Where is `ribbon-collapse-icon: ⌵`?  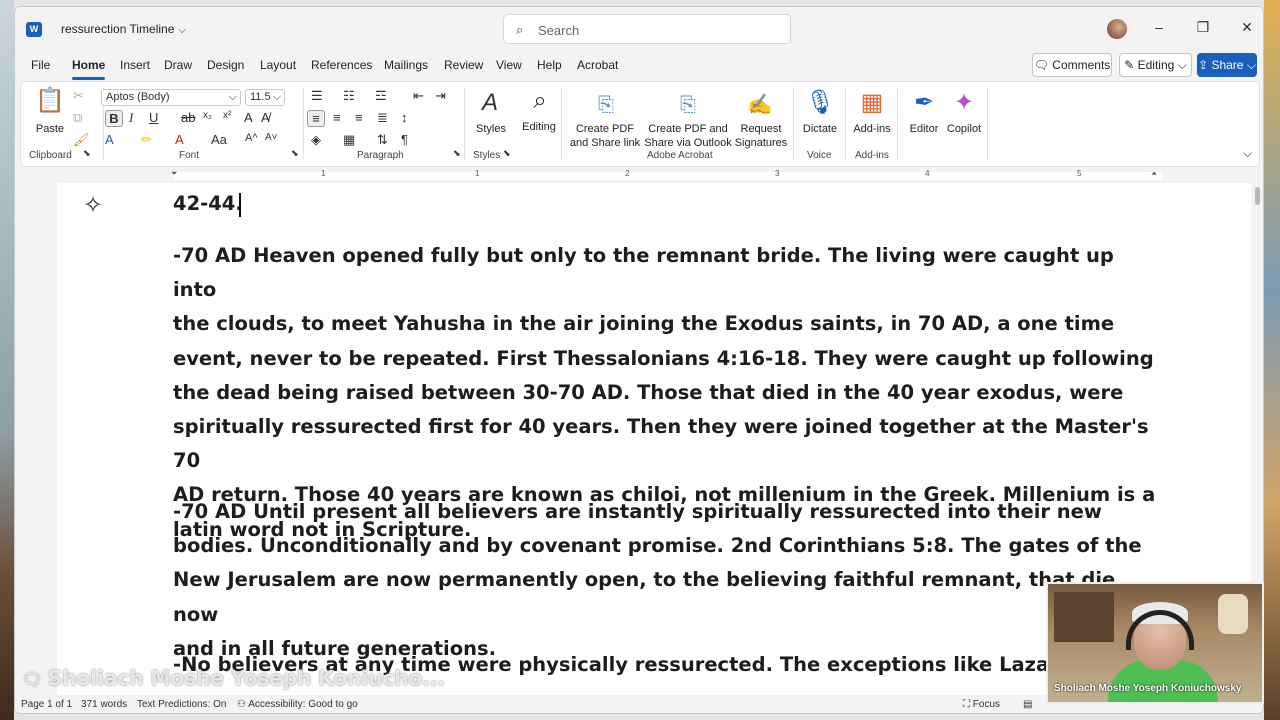
ribbon-collapse-icon: ⌵ is located at coordinates (1247, 153).